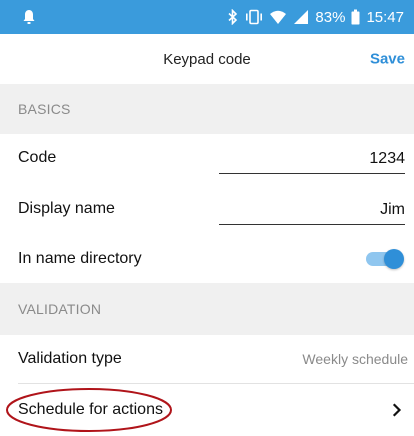 The height and width of the screenshot is (436, 414). Describe the element at coordinates (397, 410) in the screenshot. I see `chevron-right-icon` at that location.